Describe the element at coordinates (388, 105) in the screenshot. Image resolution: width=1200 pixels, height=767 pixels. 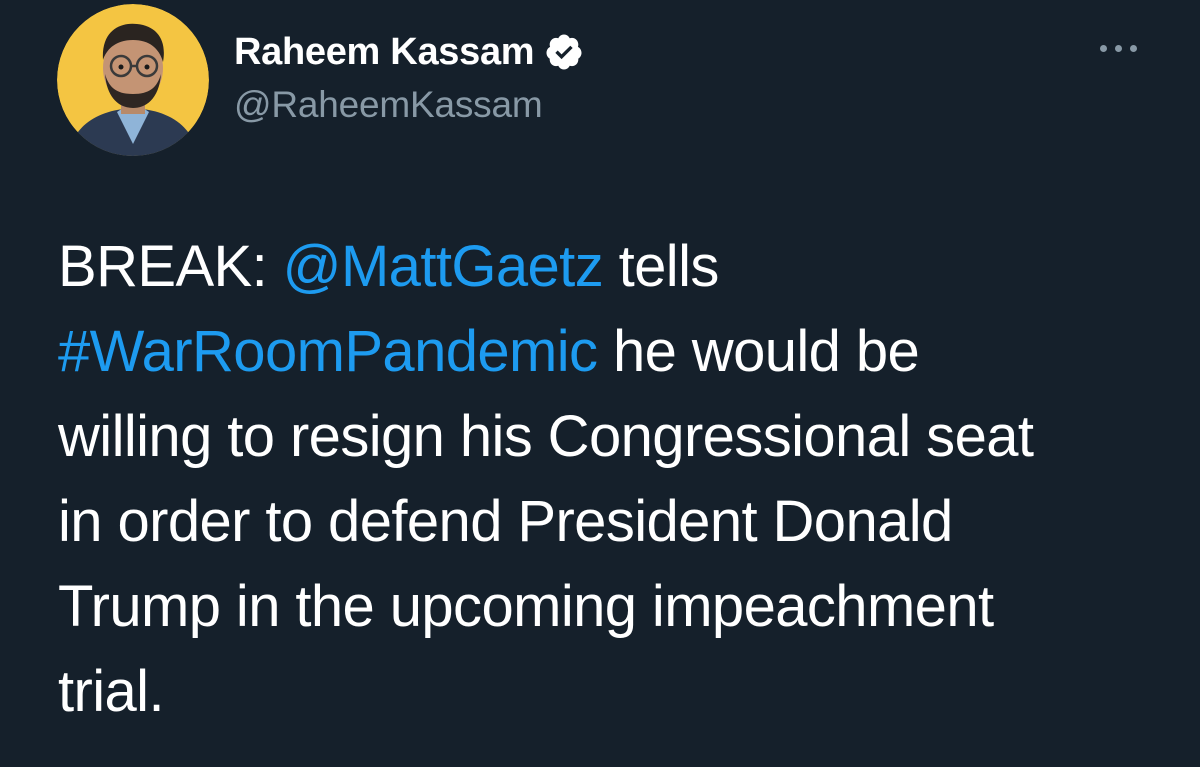
I see `author-handle: @RaheemKassam` at that location.